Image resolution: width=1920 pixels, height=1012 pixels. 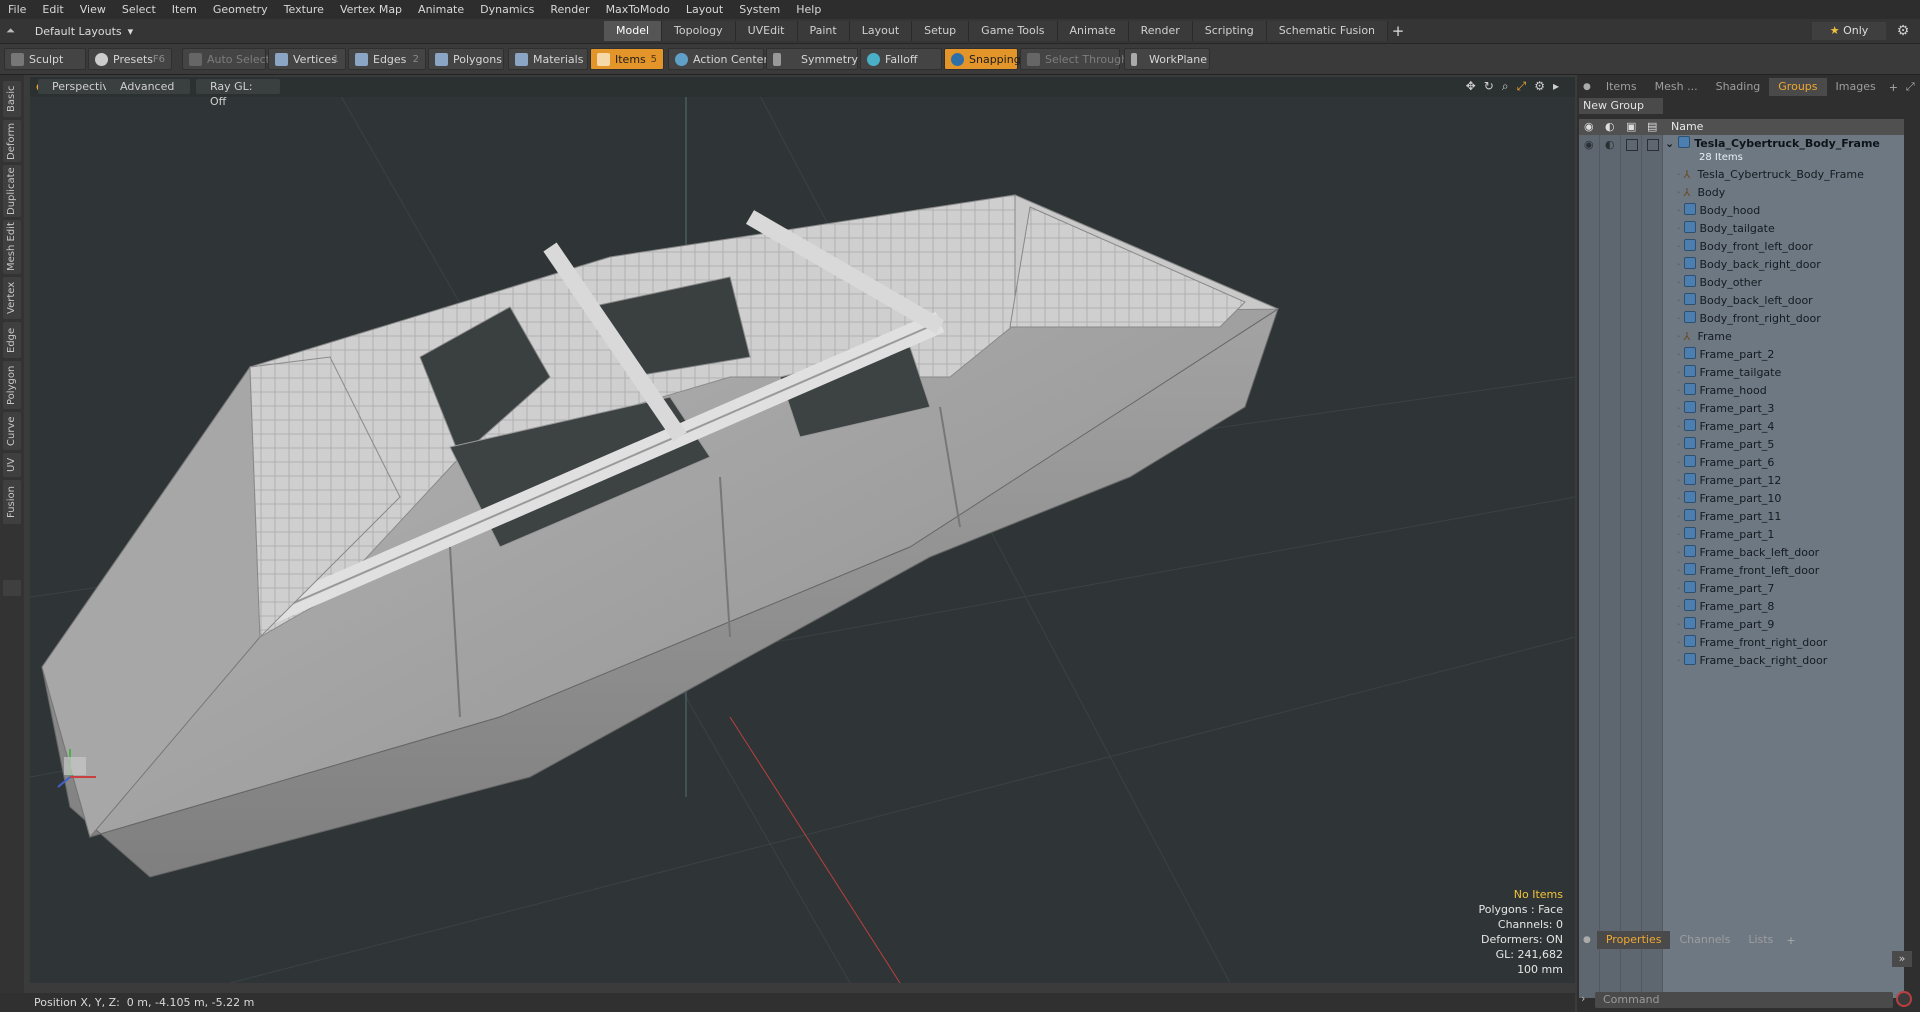 What do you see at coordinates (699, 31) in the screenshot?
I see `tab-topology: Topology` at bounding box center [699, 31].